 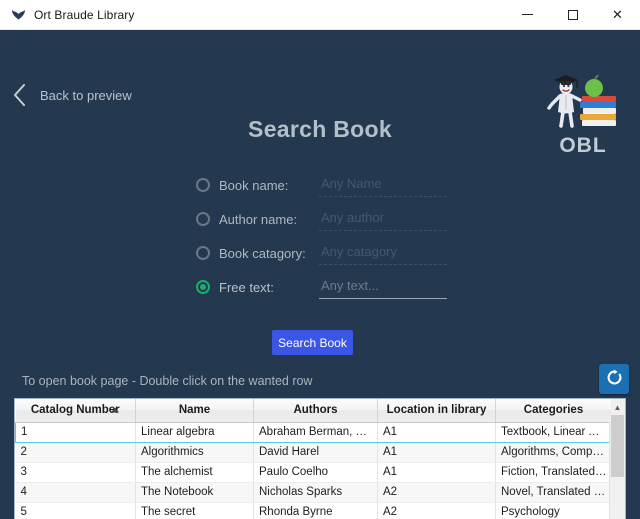 I want to click on cell-name: The alchemist, so click(x=194, y=472).